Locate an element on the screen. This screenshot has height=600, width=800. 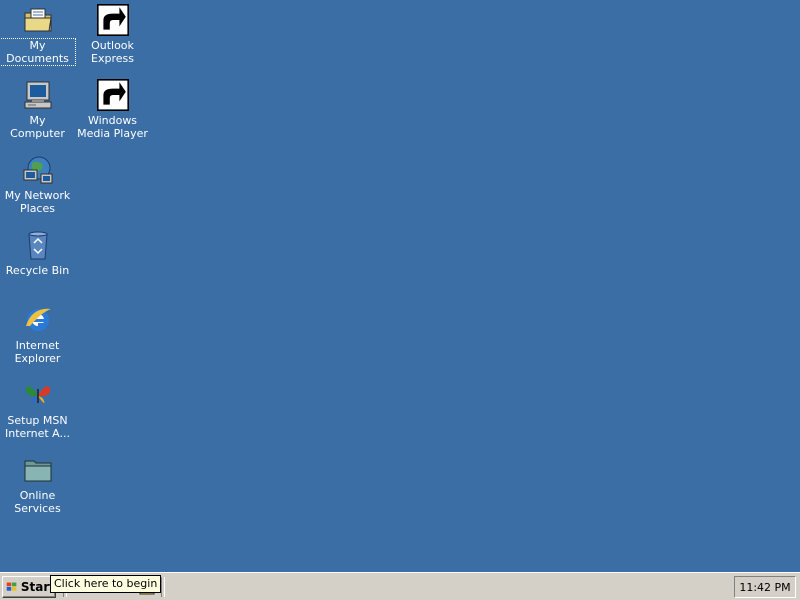
desktop-icon-label: Online Services is located at coordinates (37, 502).